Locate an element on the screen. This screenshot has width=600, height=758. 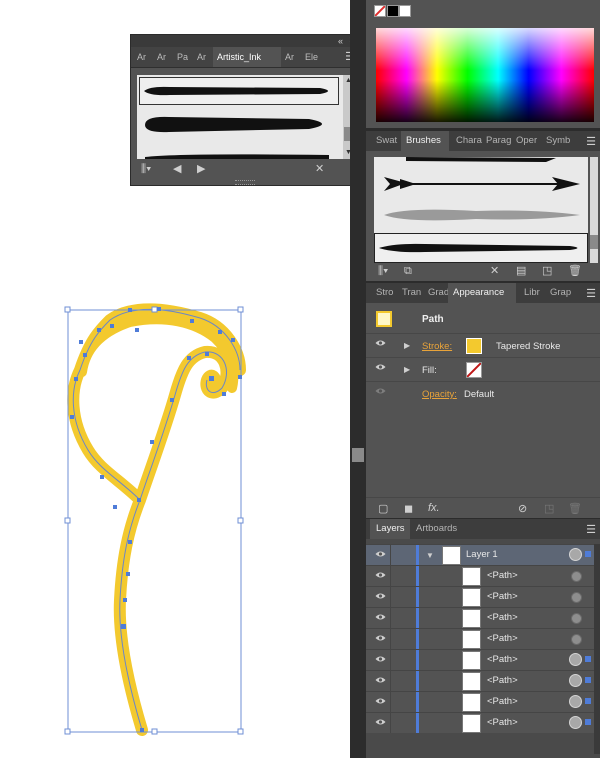
brush-item-chalk is located at coordinates (481, 215).